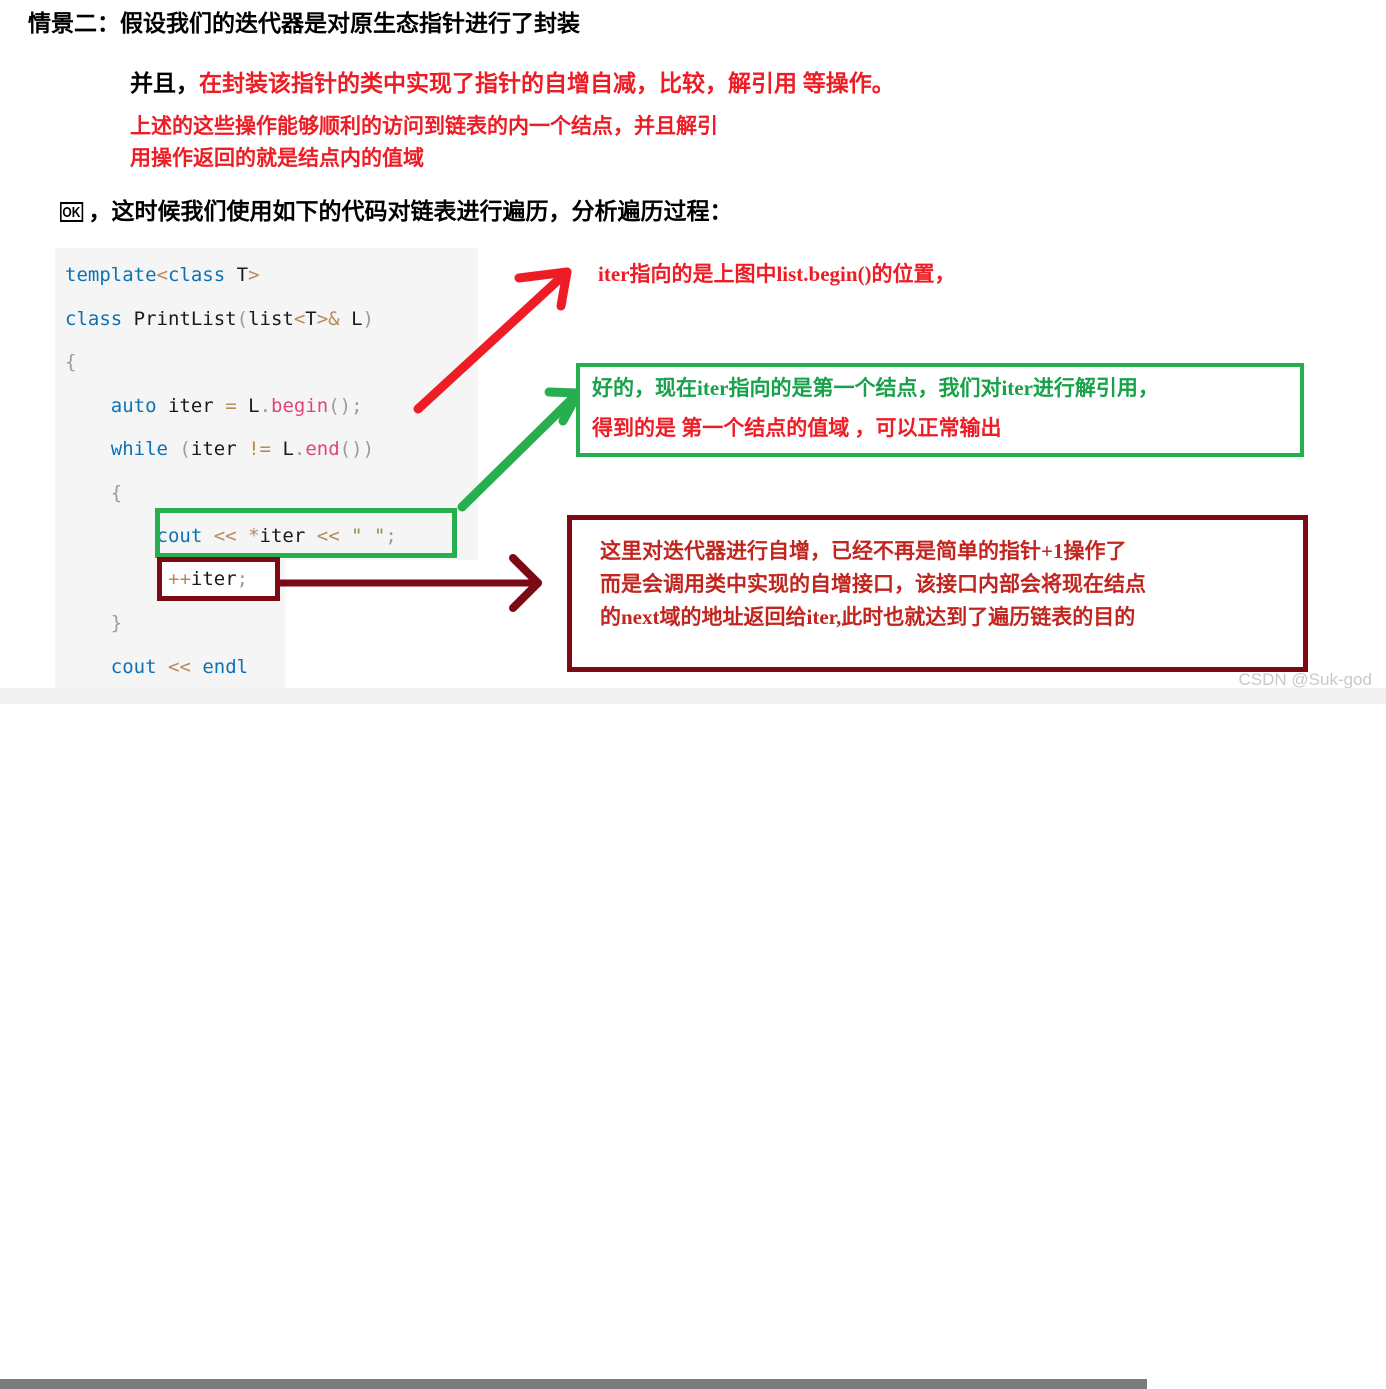 The image size is (1386, 1389). I want to click on code-highlight-green-box, so click(306, 533).